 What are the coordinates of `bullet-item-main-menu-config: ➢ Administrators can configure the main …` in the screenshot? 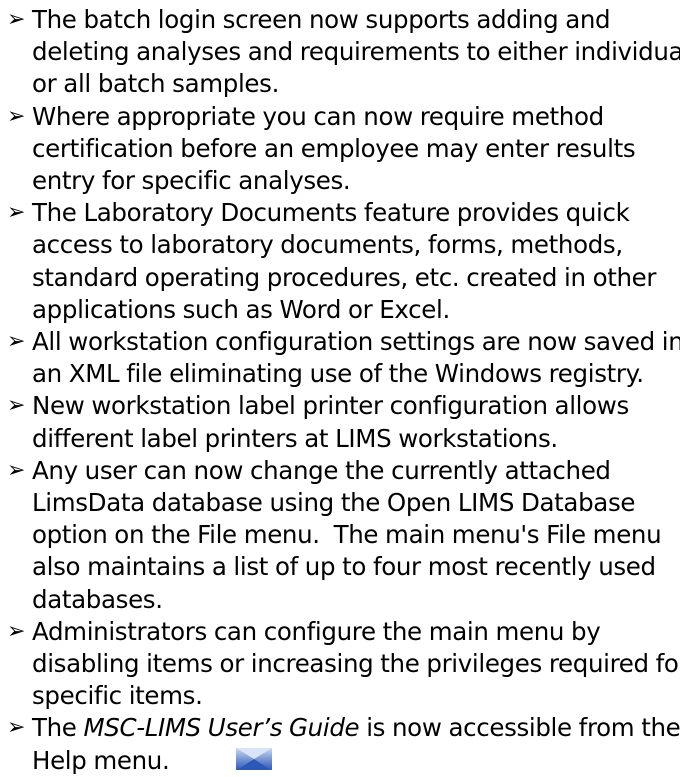 It's located at (343, 664).